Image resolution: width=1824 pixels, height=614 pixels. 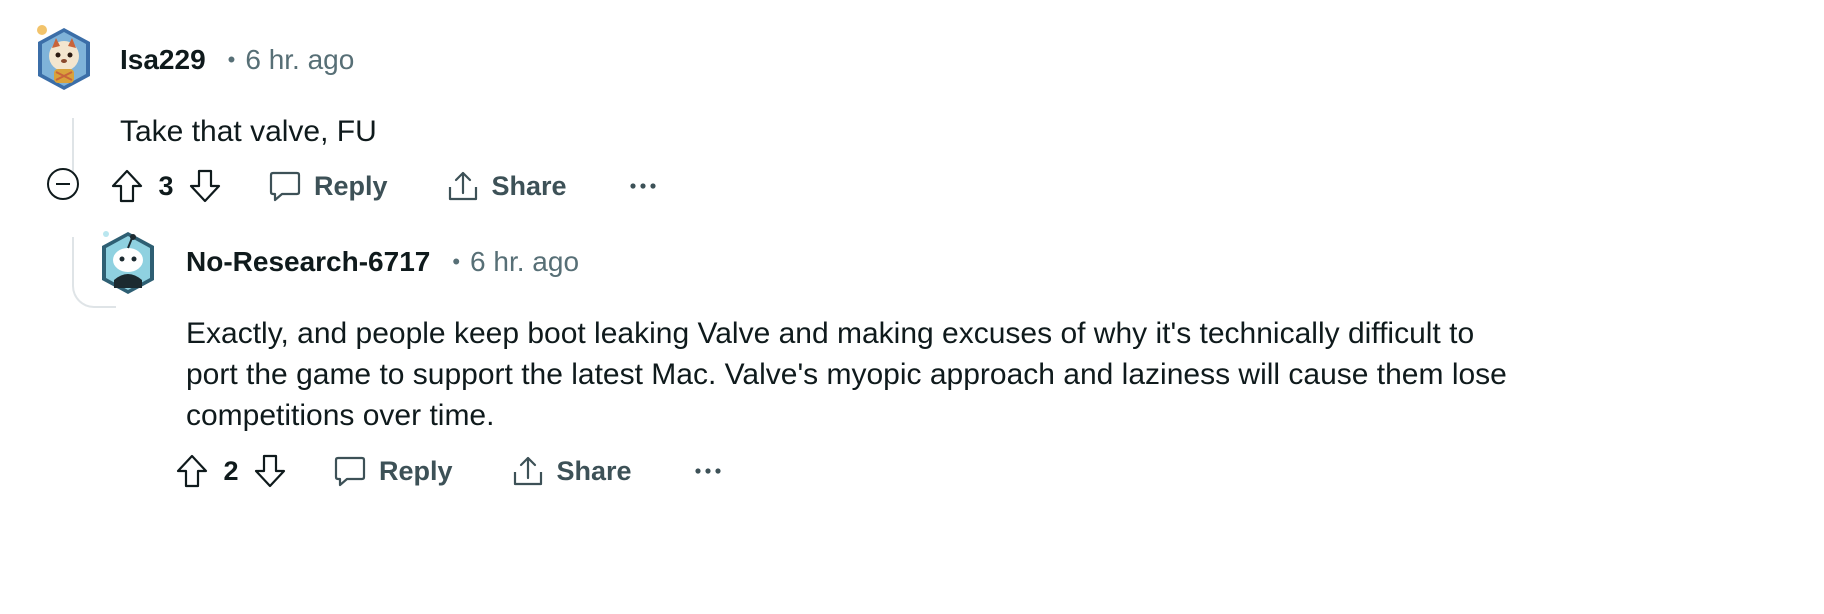 I want to click on vote-group: 3, so click(x=166, y=186).